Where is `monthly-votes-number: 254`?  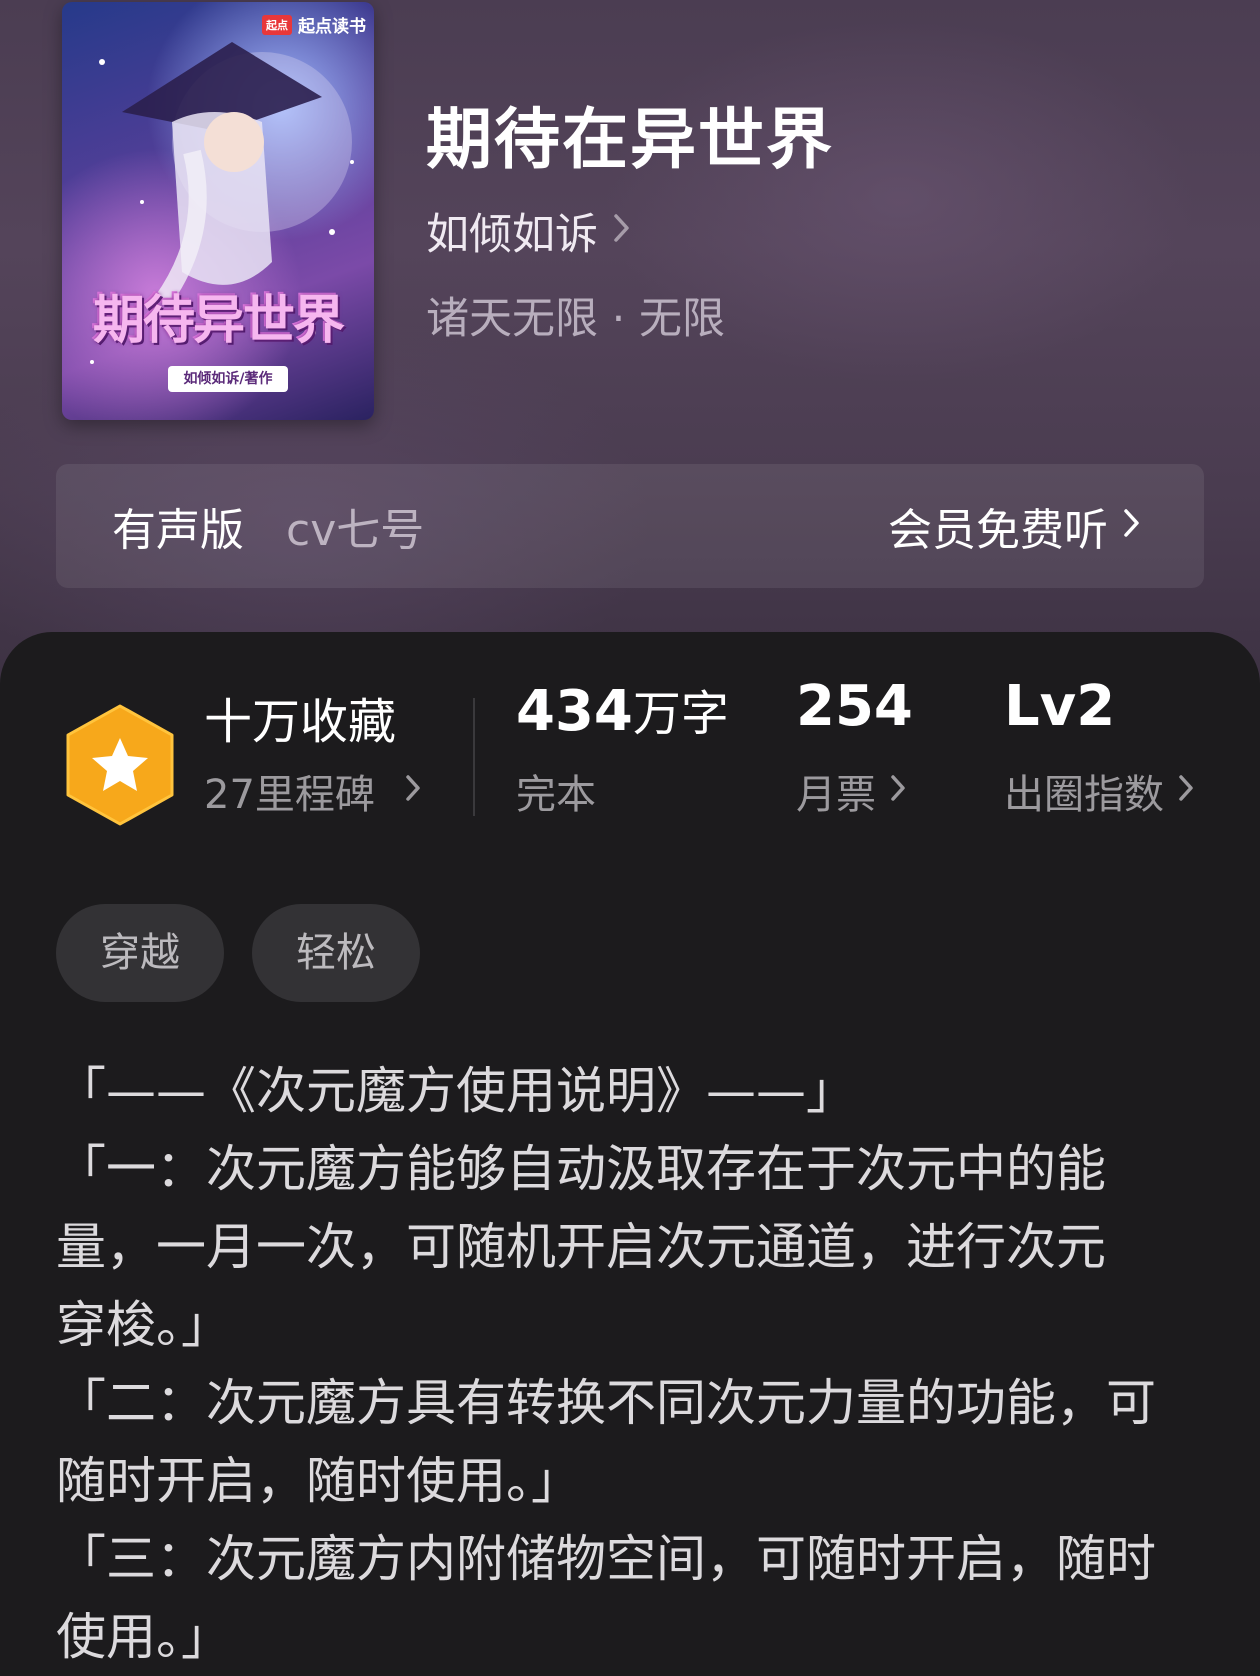 monthly-votes-number: 254 is located at coordinates (854, 706).